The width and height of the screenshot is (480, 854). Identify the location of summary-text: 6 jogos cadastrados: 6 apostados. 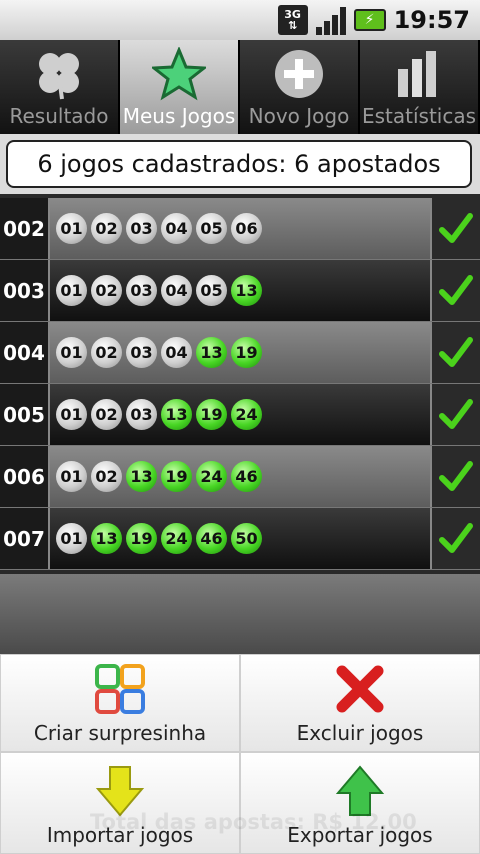
(239, 164).